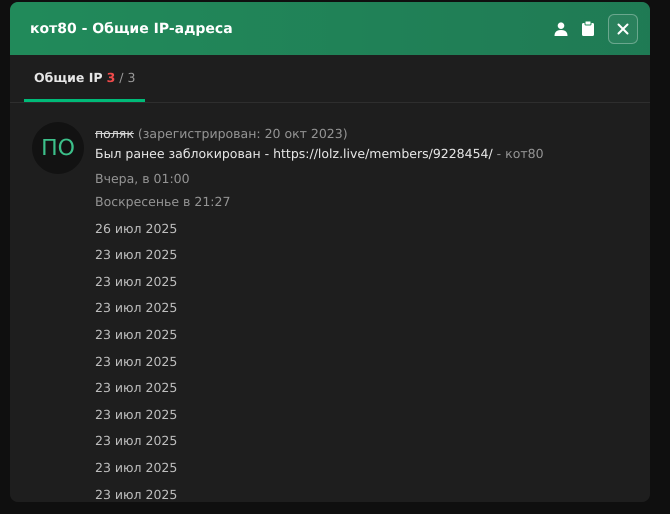 The width and height of the screenshot is (670, 514). What do you see at coordinates (561, 29) in the screenshot?
I see `user-icon` at bounding box center [561, 29].